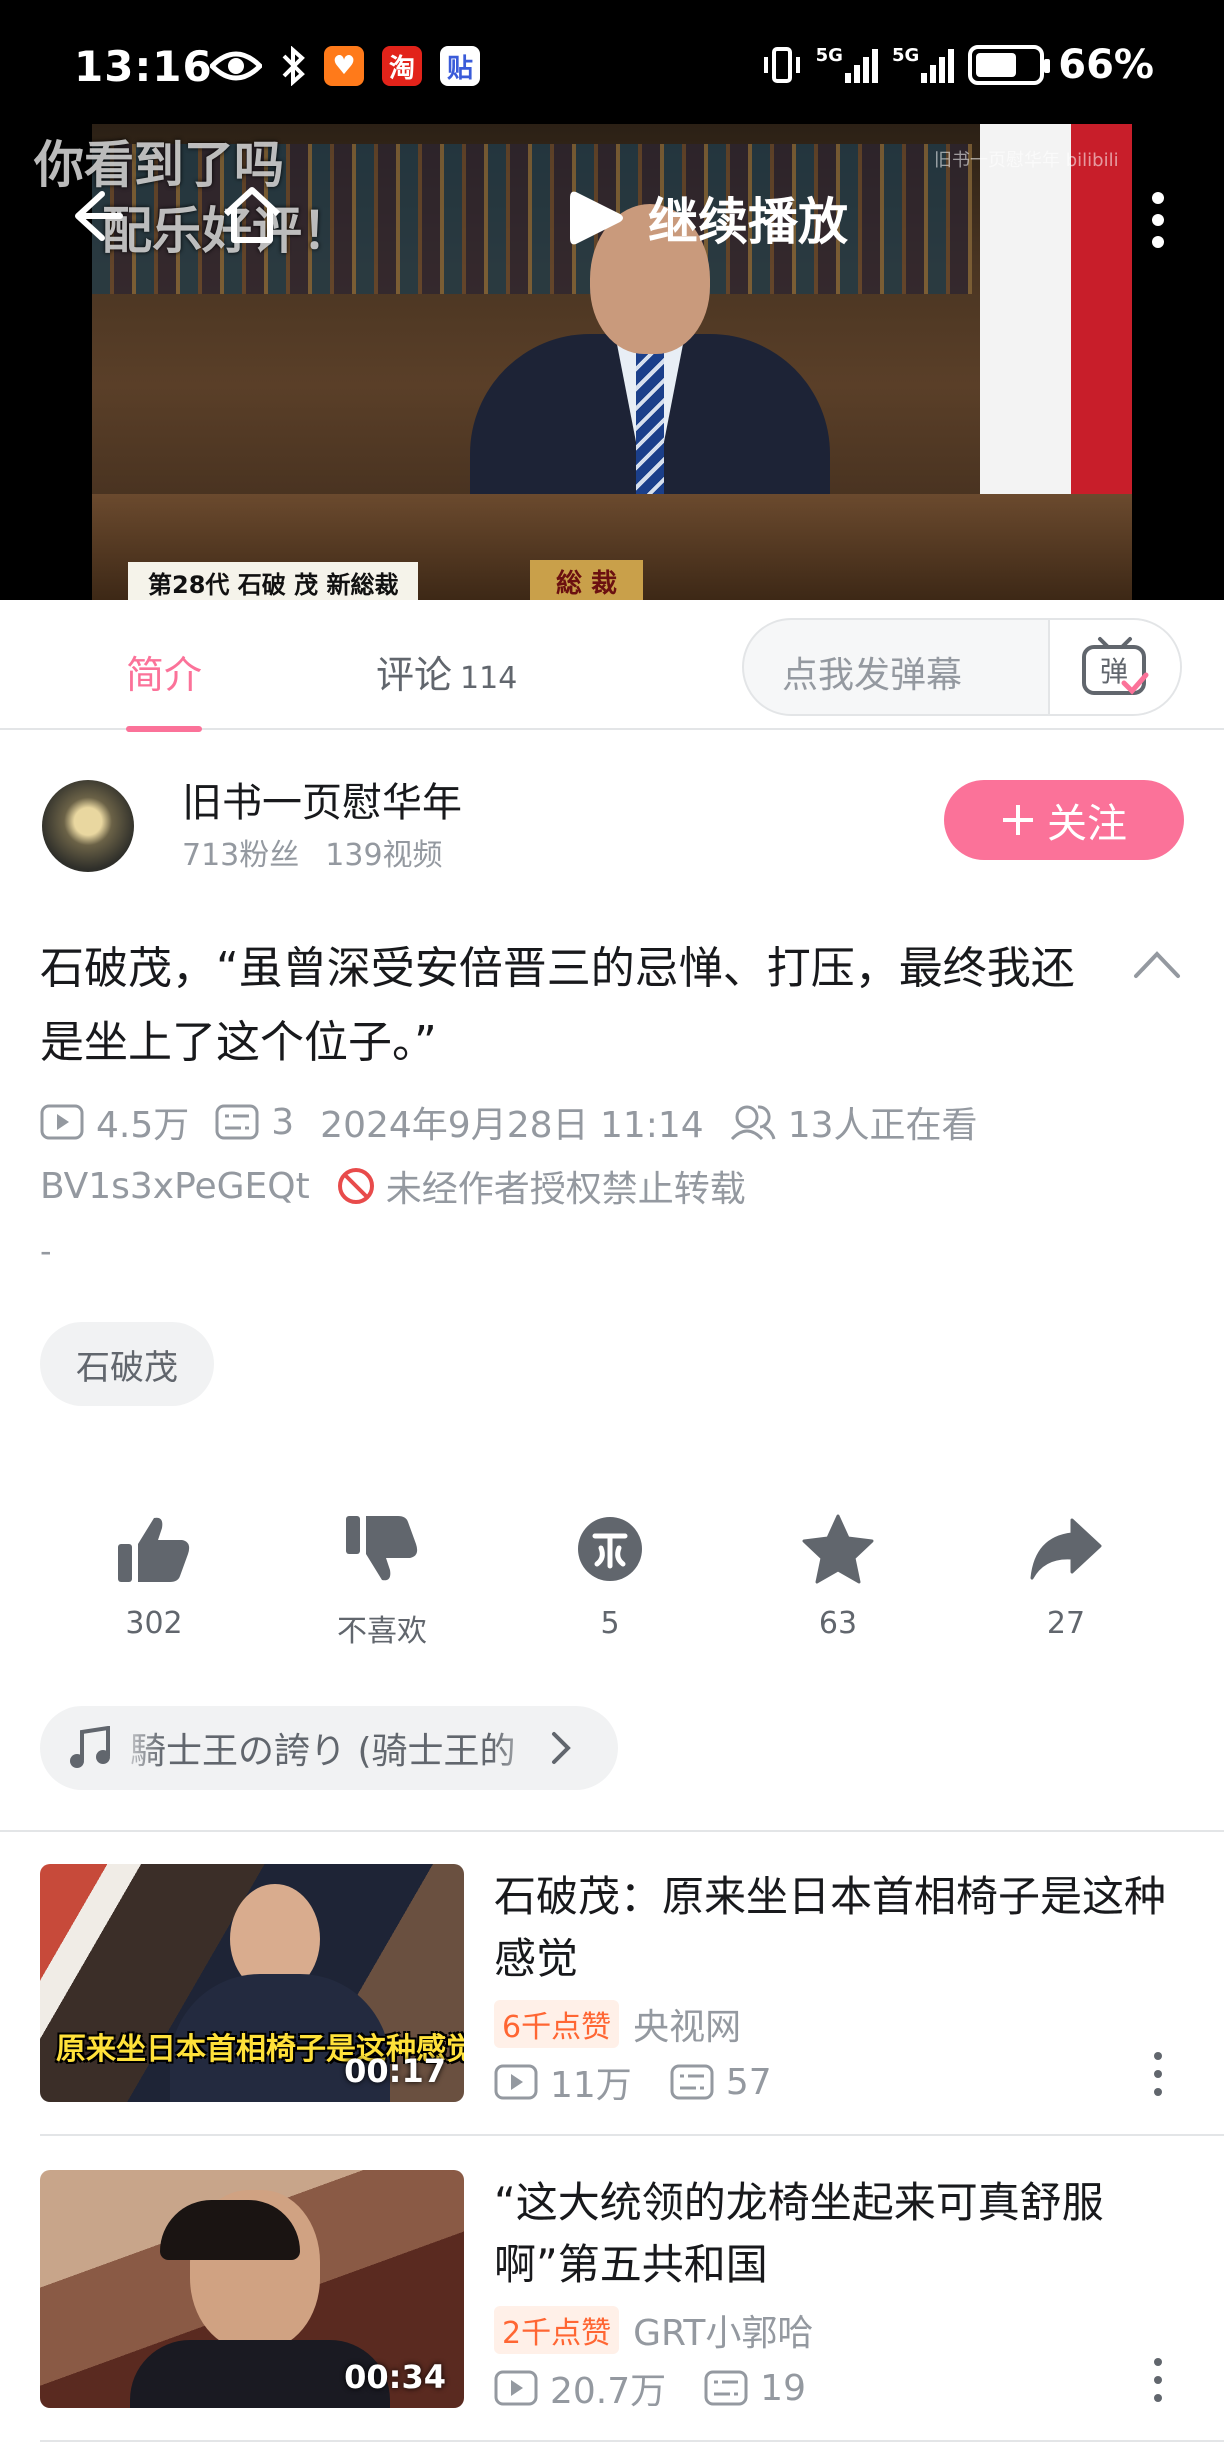 The width and height of the screenshot is (1224, 2446). What do you see at coordinates (273, 581) in the screenshot?
I see `video-caption: 第28代 石破 茂 新総裁` at bounding box center [273, 581].